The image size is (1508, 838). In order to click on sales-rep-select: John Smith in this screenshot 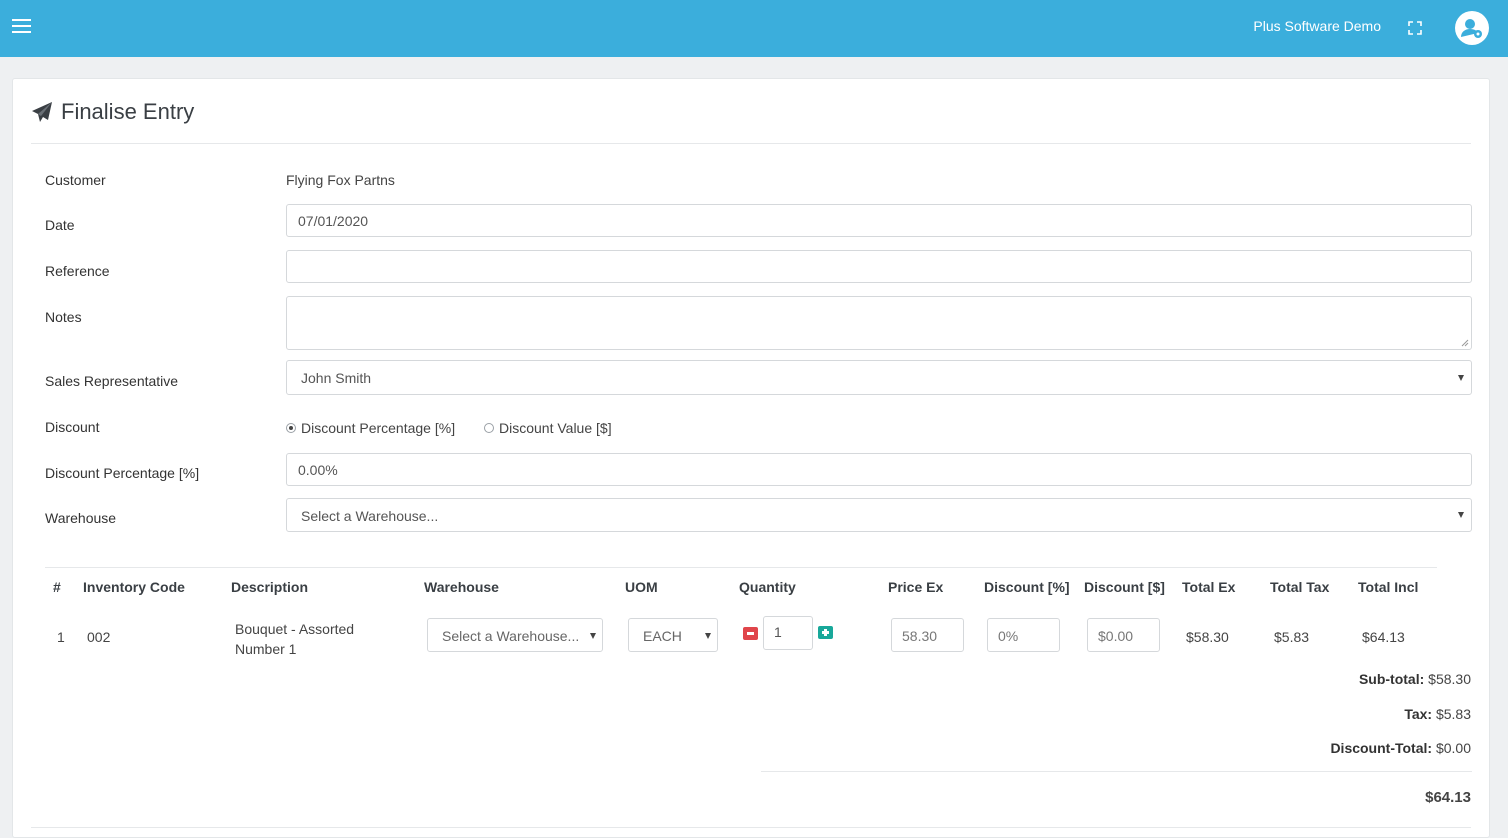, I will do `click(879, 377)`.